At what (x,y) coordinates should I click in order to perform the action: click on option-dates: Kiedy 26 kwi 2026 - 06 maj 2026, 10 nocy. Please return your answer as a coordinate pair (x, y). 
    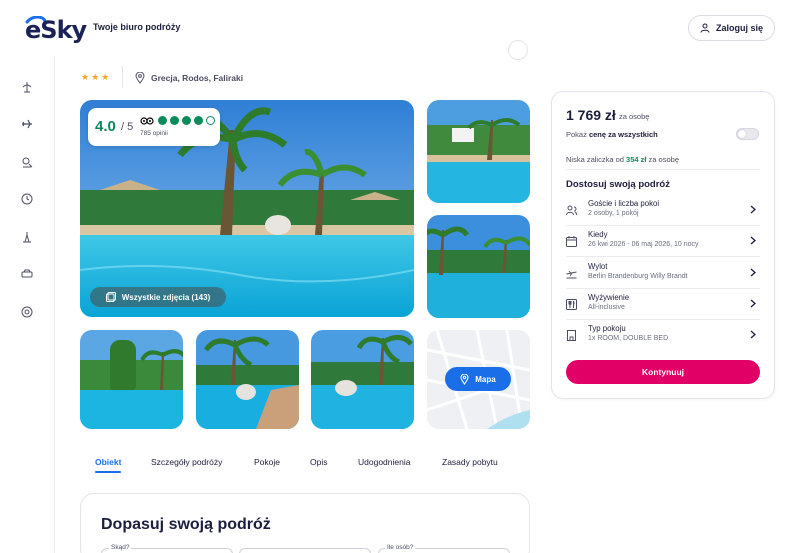
    Looking at the image, I should click on (663, 243).